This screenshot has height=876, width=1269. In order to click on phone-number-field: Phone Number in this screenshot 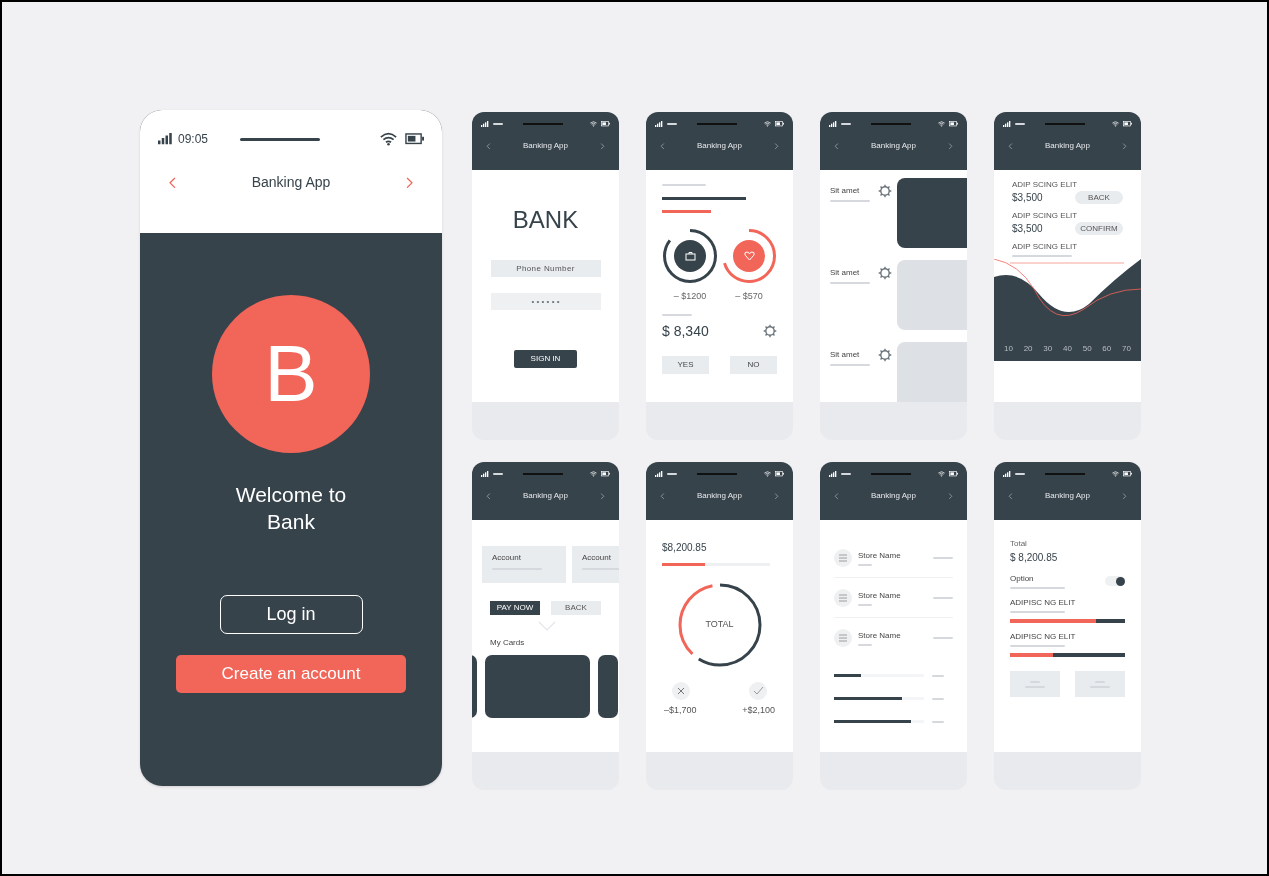, I will do `click(545, 268)`.